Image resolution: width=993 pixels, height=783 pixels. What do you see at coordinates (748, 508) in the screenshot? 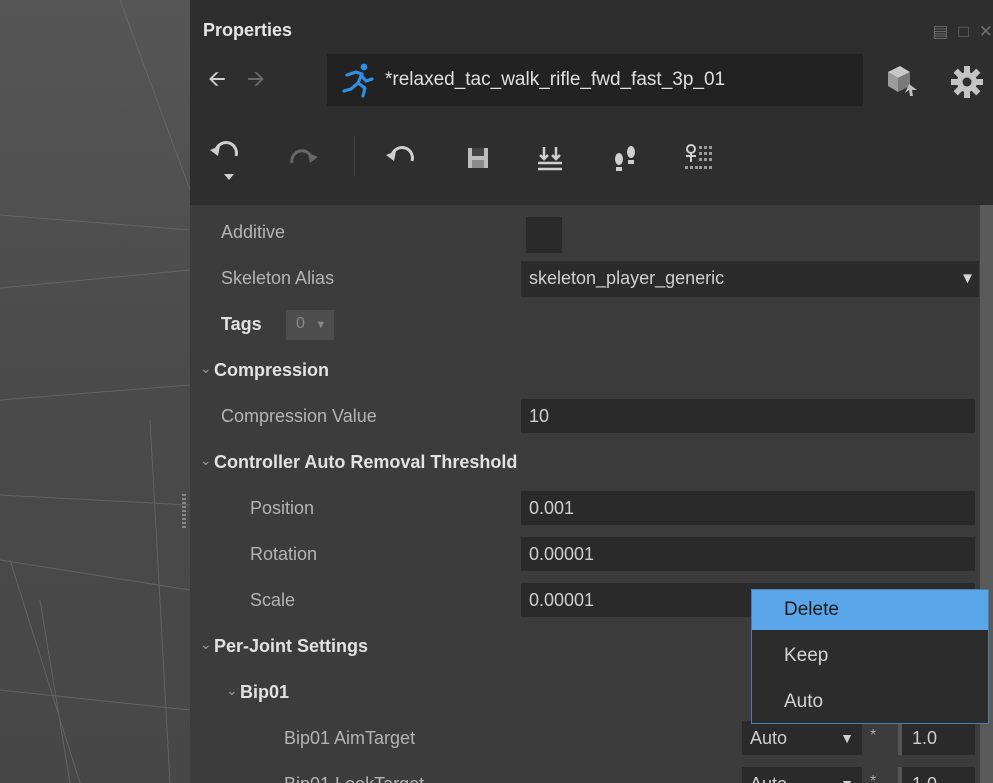
I see `position-field: 0.001` at bounding box center [748, 508].